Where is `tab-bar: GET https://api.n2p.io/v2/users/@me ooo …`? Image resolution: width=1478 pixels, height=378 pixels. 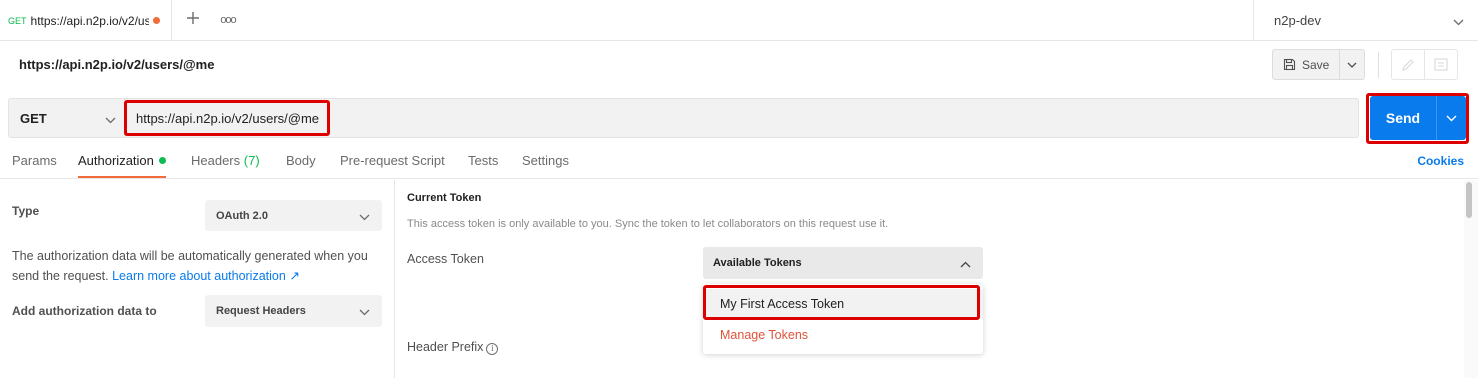 tab-bar: GET https://api.n2p.io/v2/users/@me ooo … is located at coordinates (739, 20).